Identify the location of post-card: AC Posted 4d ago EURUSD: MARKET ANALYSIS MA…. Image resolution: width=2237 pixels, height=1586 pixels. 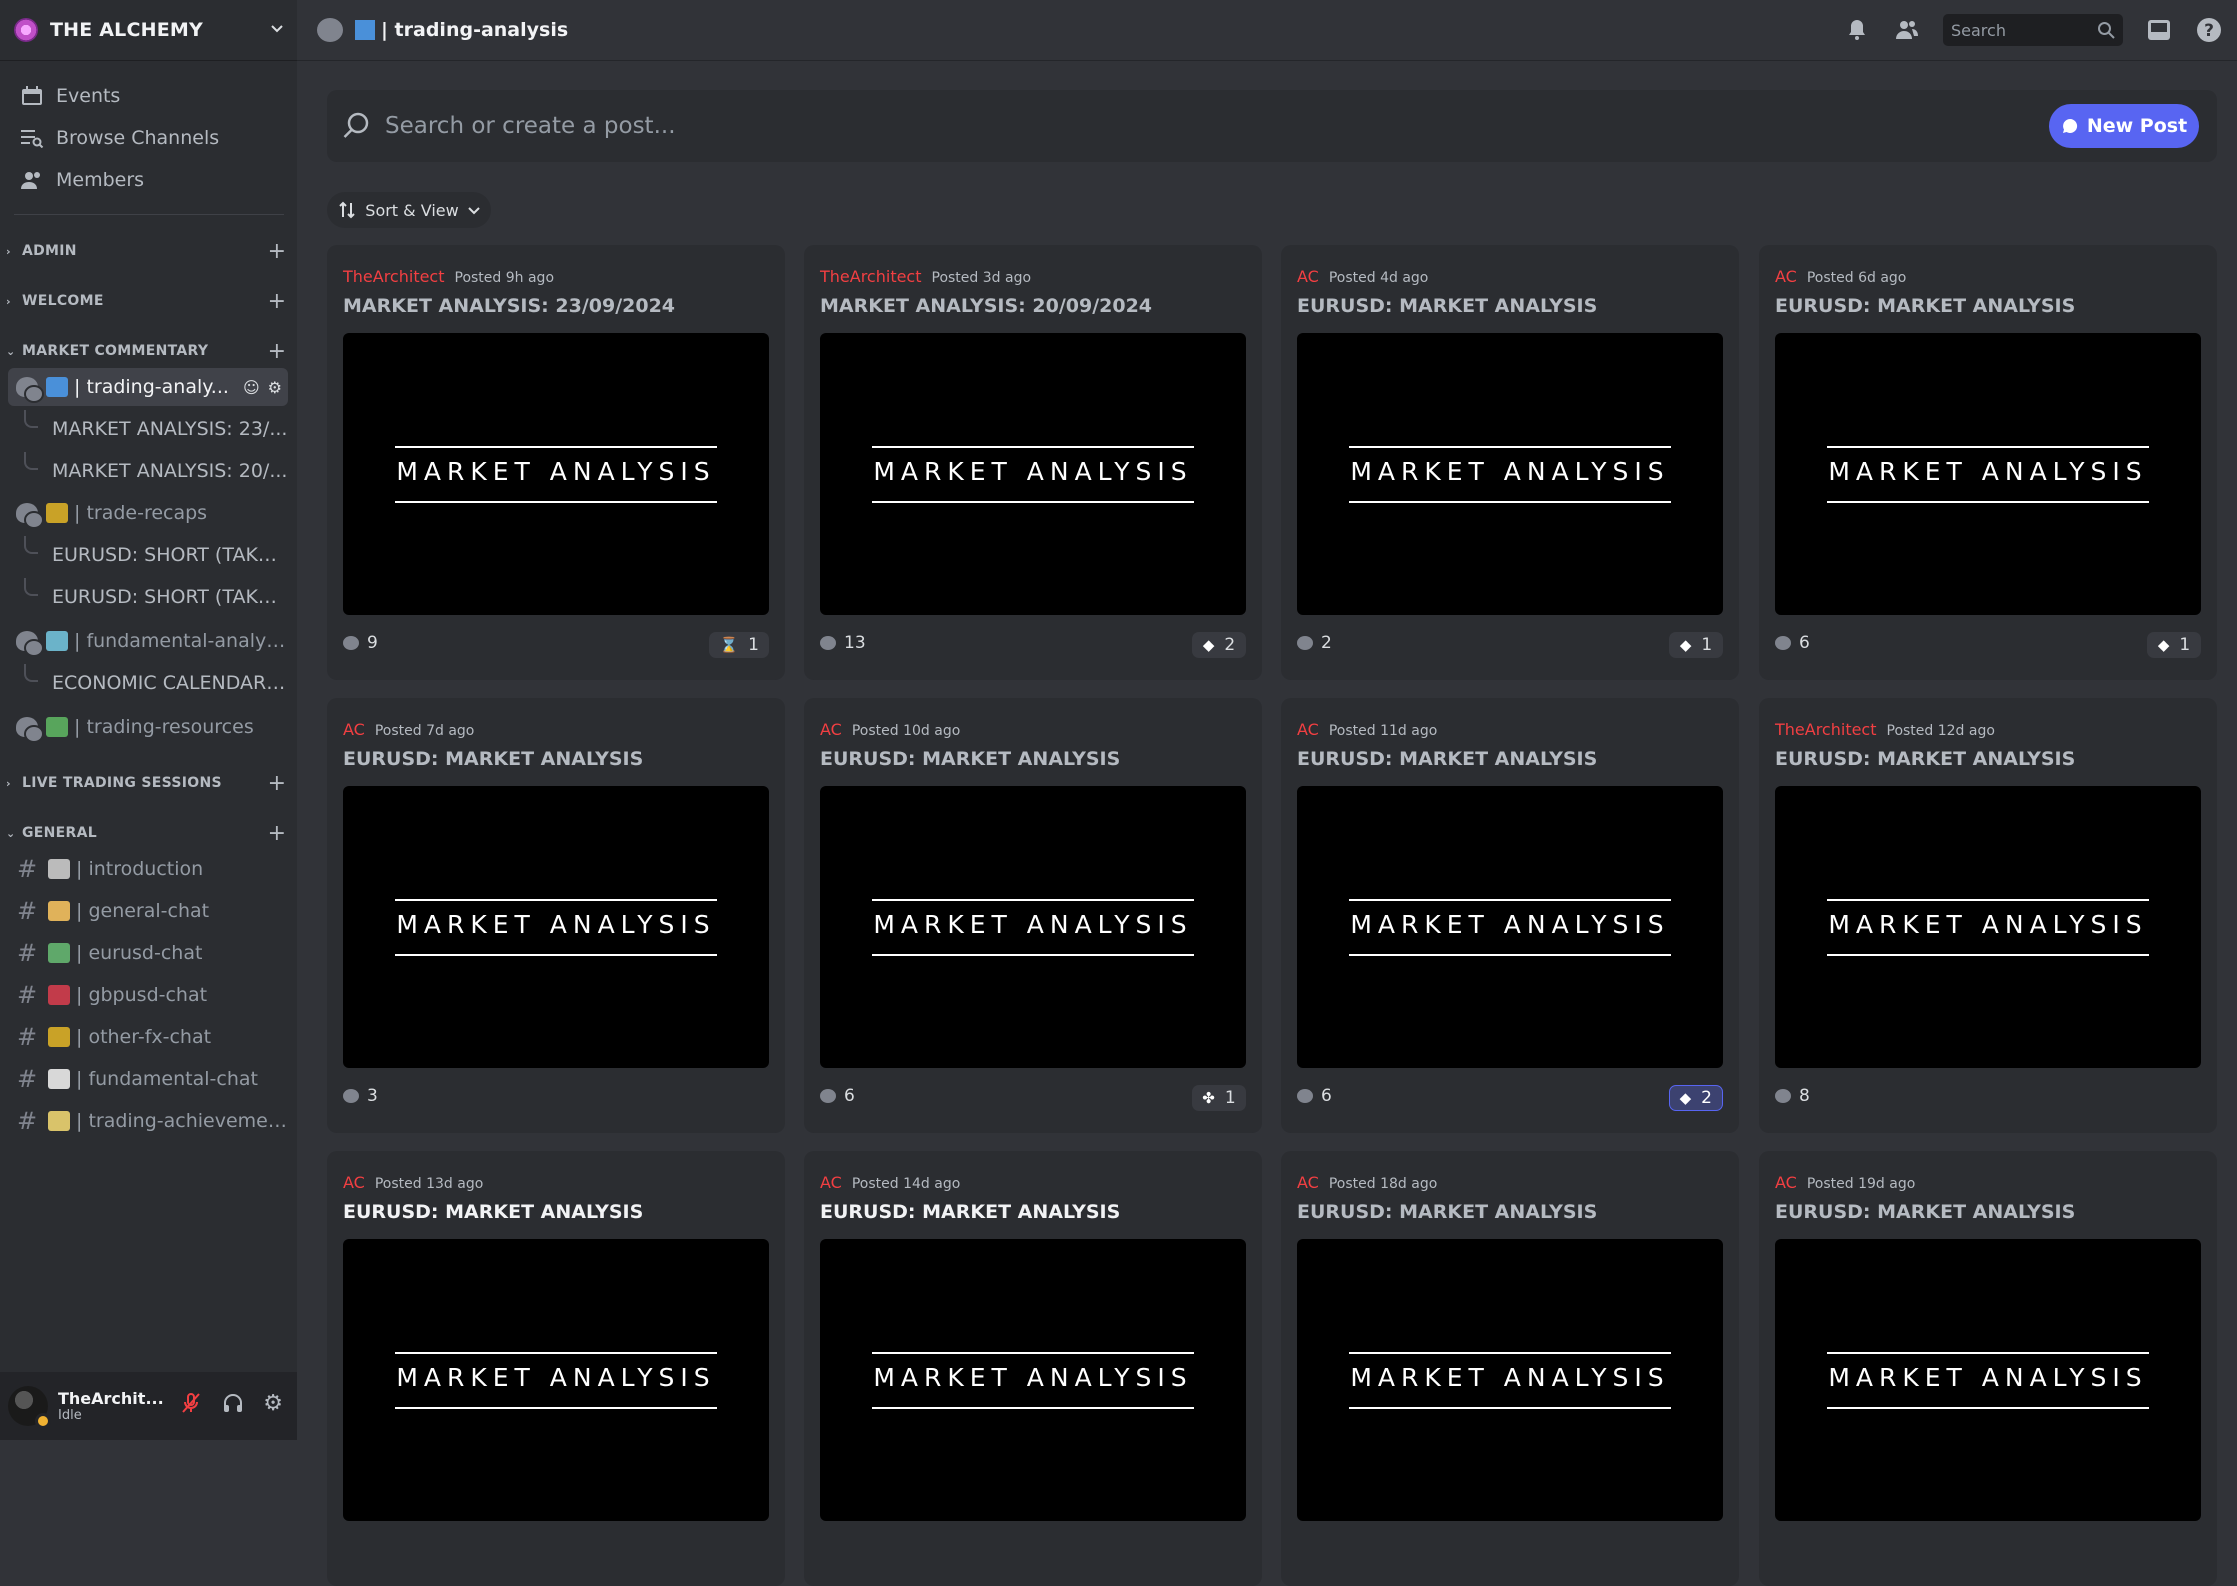
(1510, 462).